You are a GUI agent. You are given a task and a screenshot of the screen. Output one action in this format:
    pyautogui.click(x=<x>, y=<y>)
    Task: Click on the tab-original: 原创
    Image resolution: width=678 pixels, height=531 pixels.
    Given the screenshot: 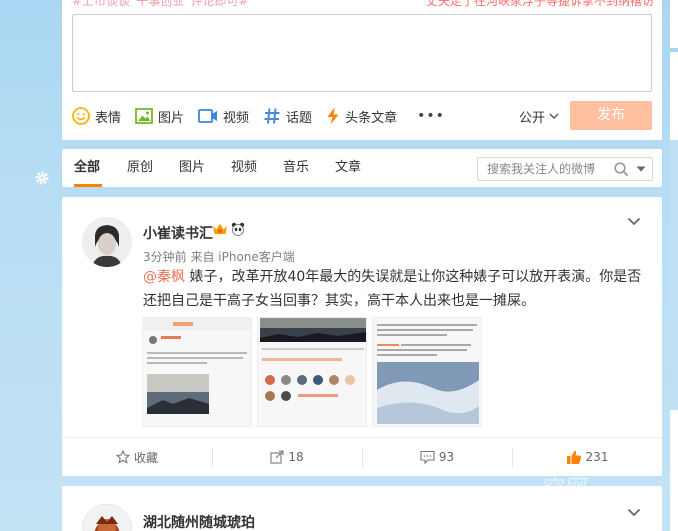 What is the action you would take?
    pyautogui.click(x=140, y=168)
    